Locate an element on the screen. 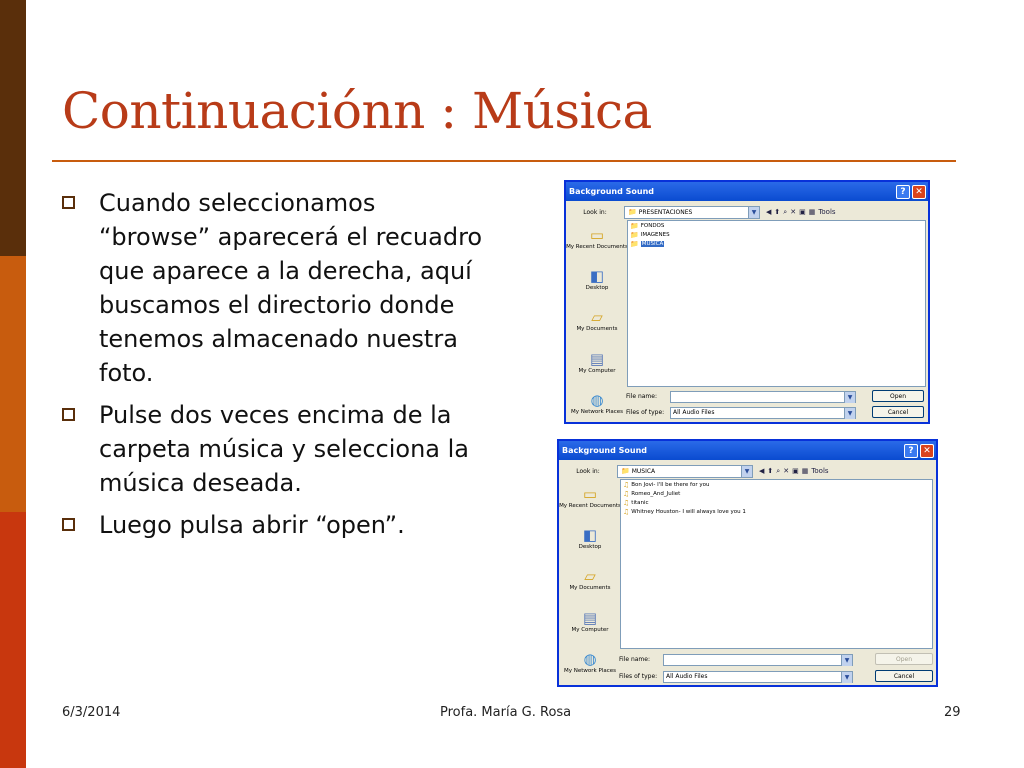 The height and width of the screenshot is (768, 1024). look-in-value: MUSICA is located at coordinates (643, 471).